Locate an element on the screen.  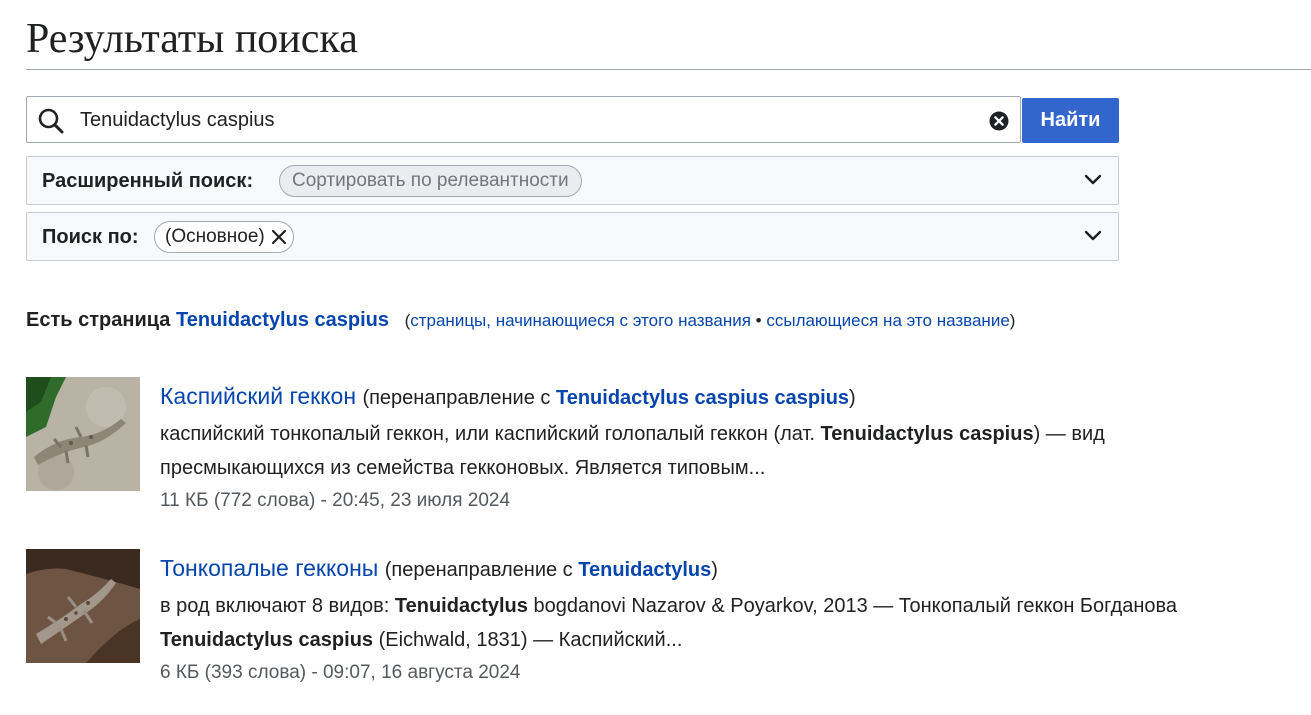
redirect-note: (перенаправление с Tenuidactylus) is located at coordinates (551, 570).